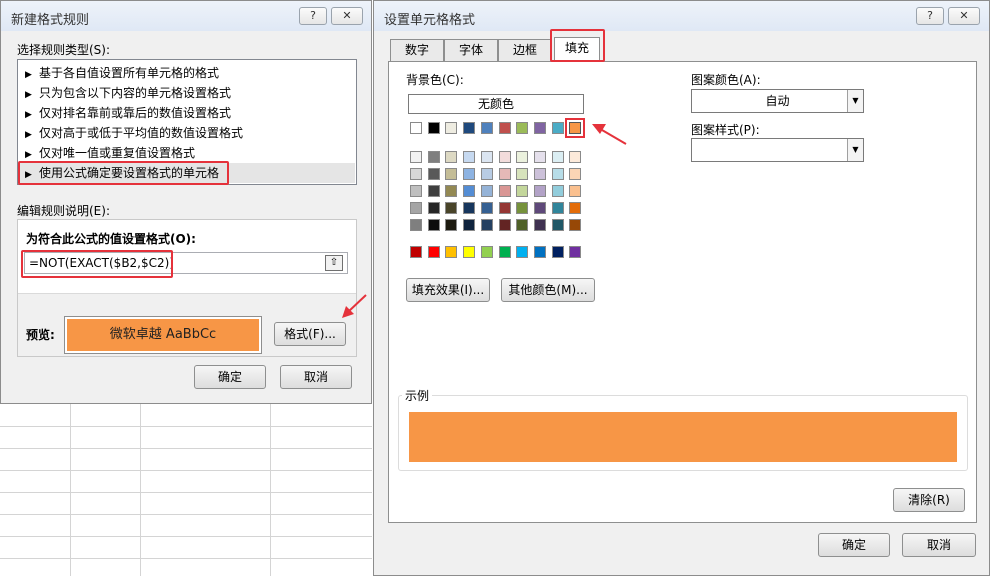 The width and height of the screenshot is (990, 576). I want to click on sample-group, so click(683, 433).